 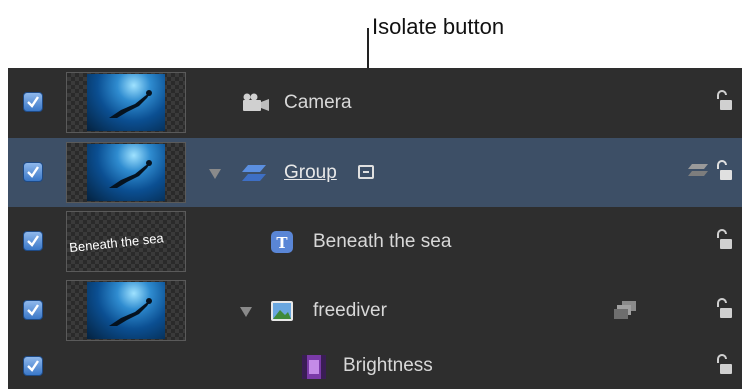 What do you see at coordinates (282, 313) in the screenshot?
I see `image-layer-icon` at bounding box center [282, 313].